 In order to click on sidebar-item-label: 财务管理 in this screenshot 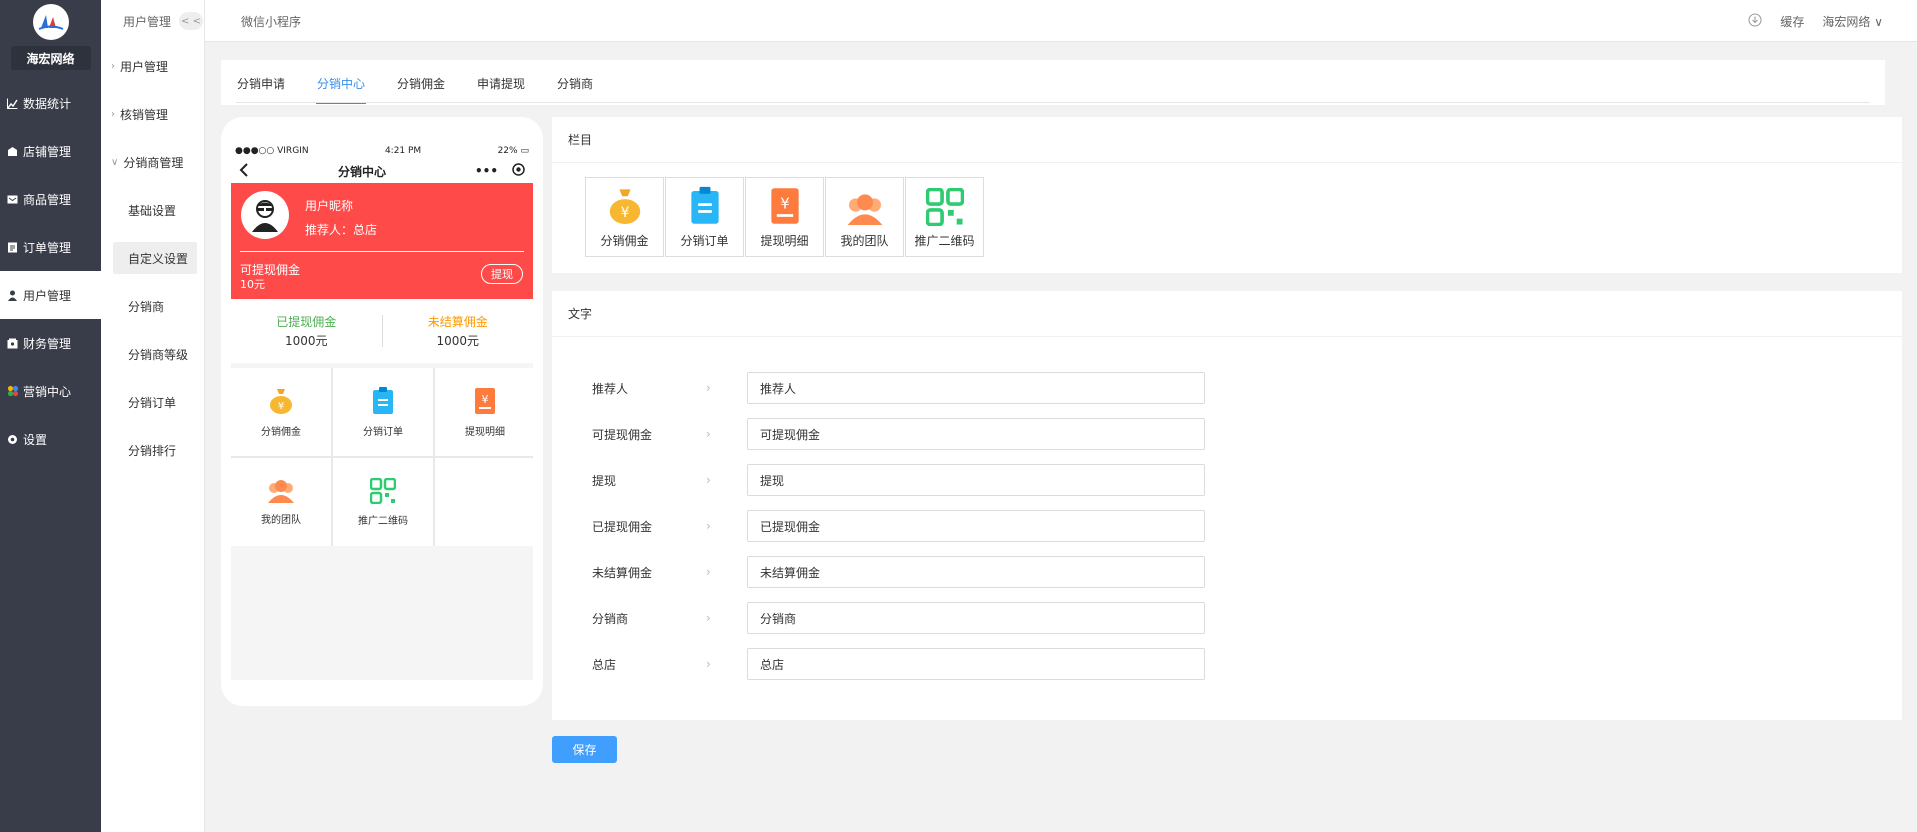, I will do `click(47, 343)`.